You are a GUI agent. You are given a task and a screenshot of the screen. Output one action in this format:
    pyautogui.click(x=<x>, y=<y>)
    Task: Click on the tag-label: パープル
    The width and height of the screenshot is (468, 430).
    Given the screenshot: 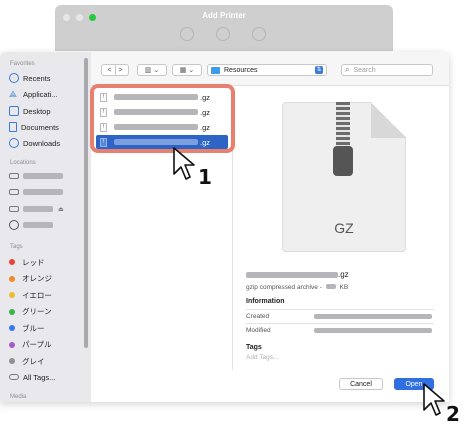 What is the action you would take?
    pyautogui.click(x=37, y=344)
    